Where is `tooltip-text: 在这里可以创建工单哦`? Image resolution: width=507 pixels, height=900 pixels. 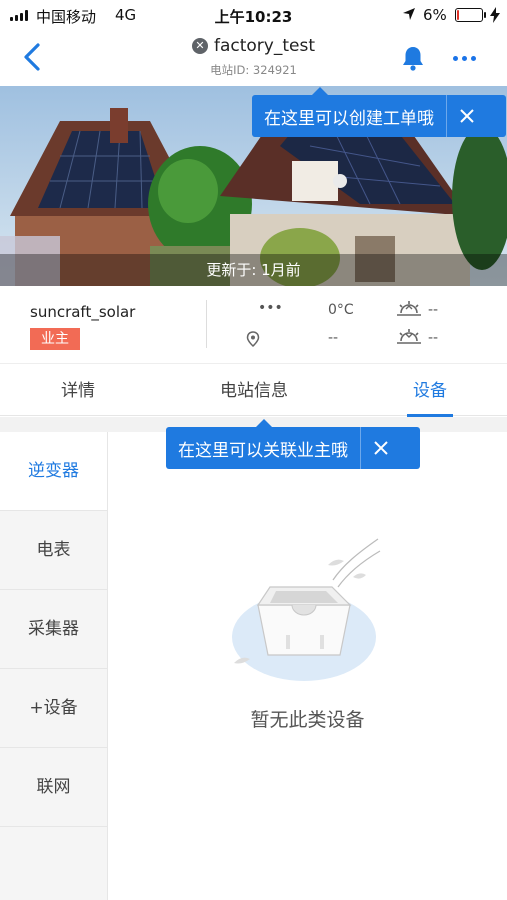 tooltip-text: 在这里可以创建工单哦 is located at coordinates (349, 118).